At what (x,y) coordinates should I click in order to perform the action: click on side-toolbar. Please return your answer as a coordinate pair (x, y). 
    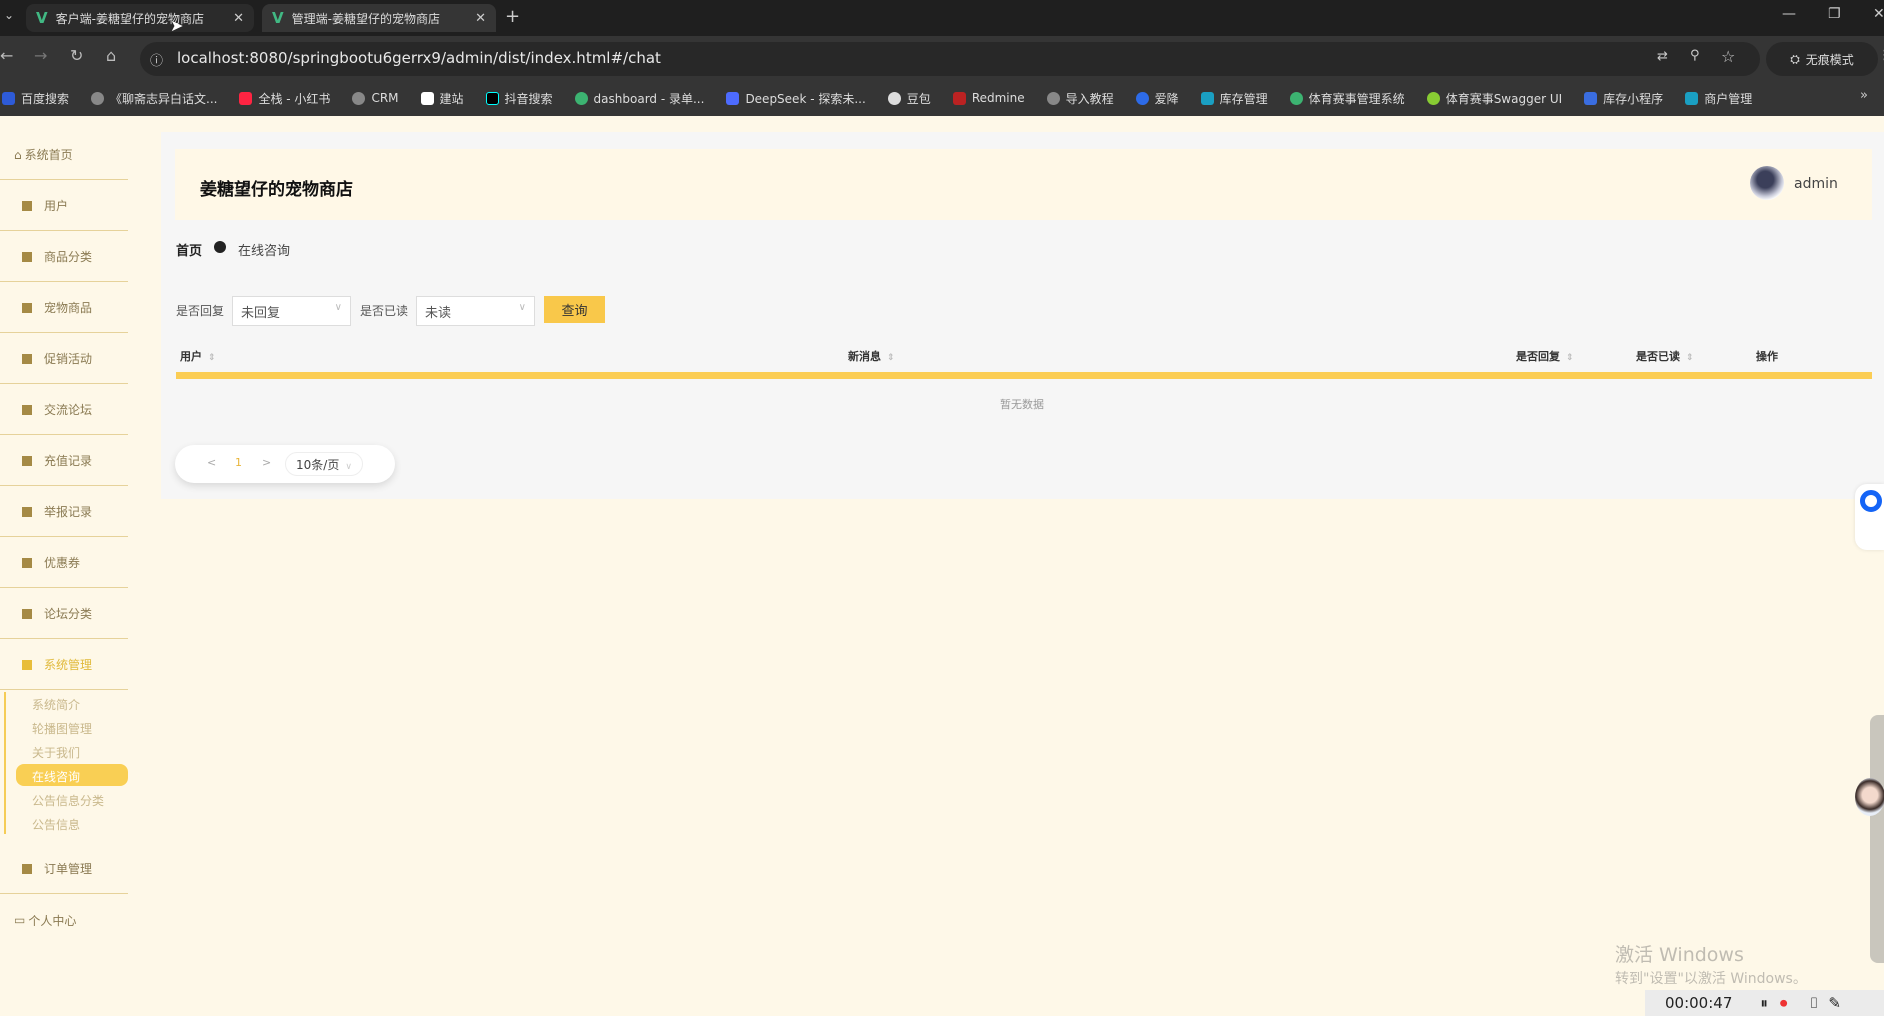
    Looking at the image, I should click on (1877, 839).